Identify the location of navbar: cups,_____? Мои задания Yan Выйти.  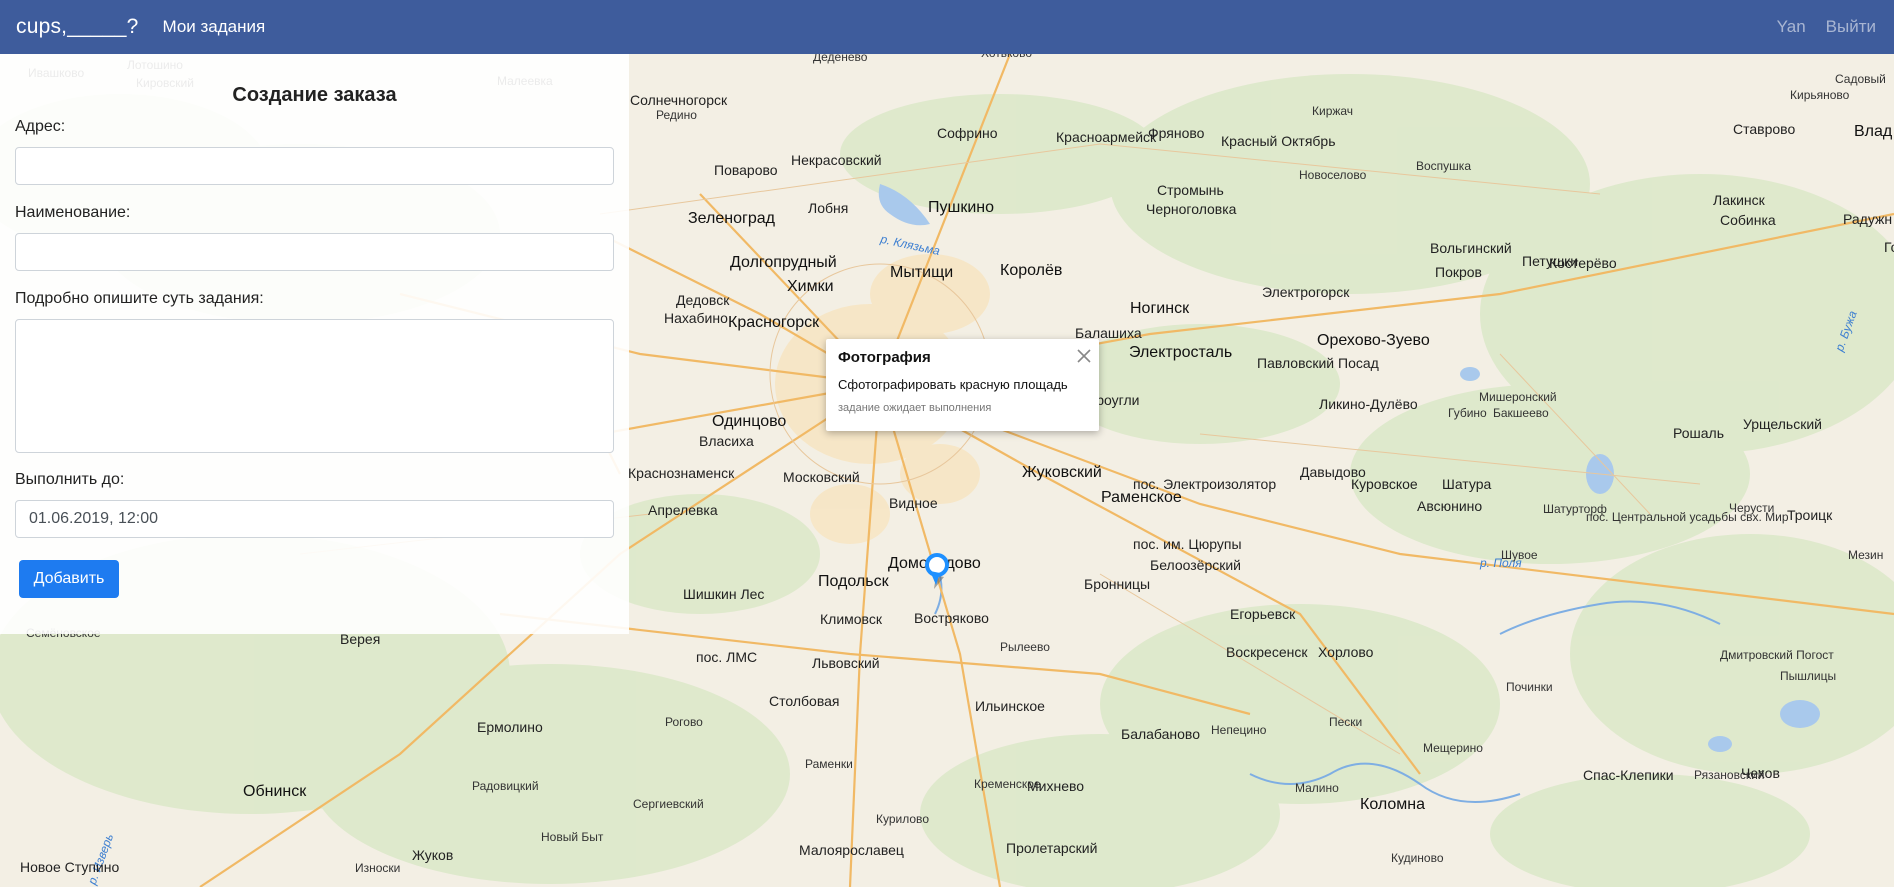
(947, 27).